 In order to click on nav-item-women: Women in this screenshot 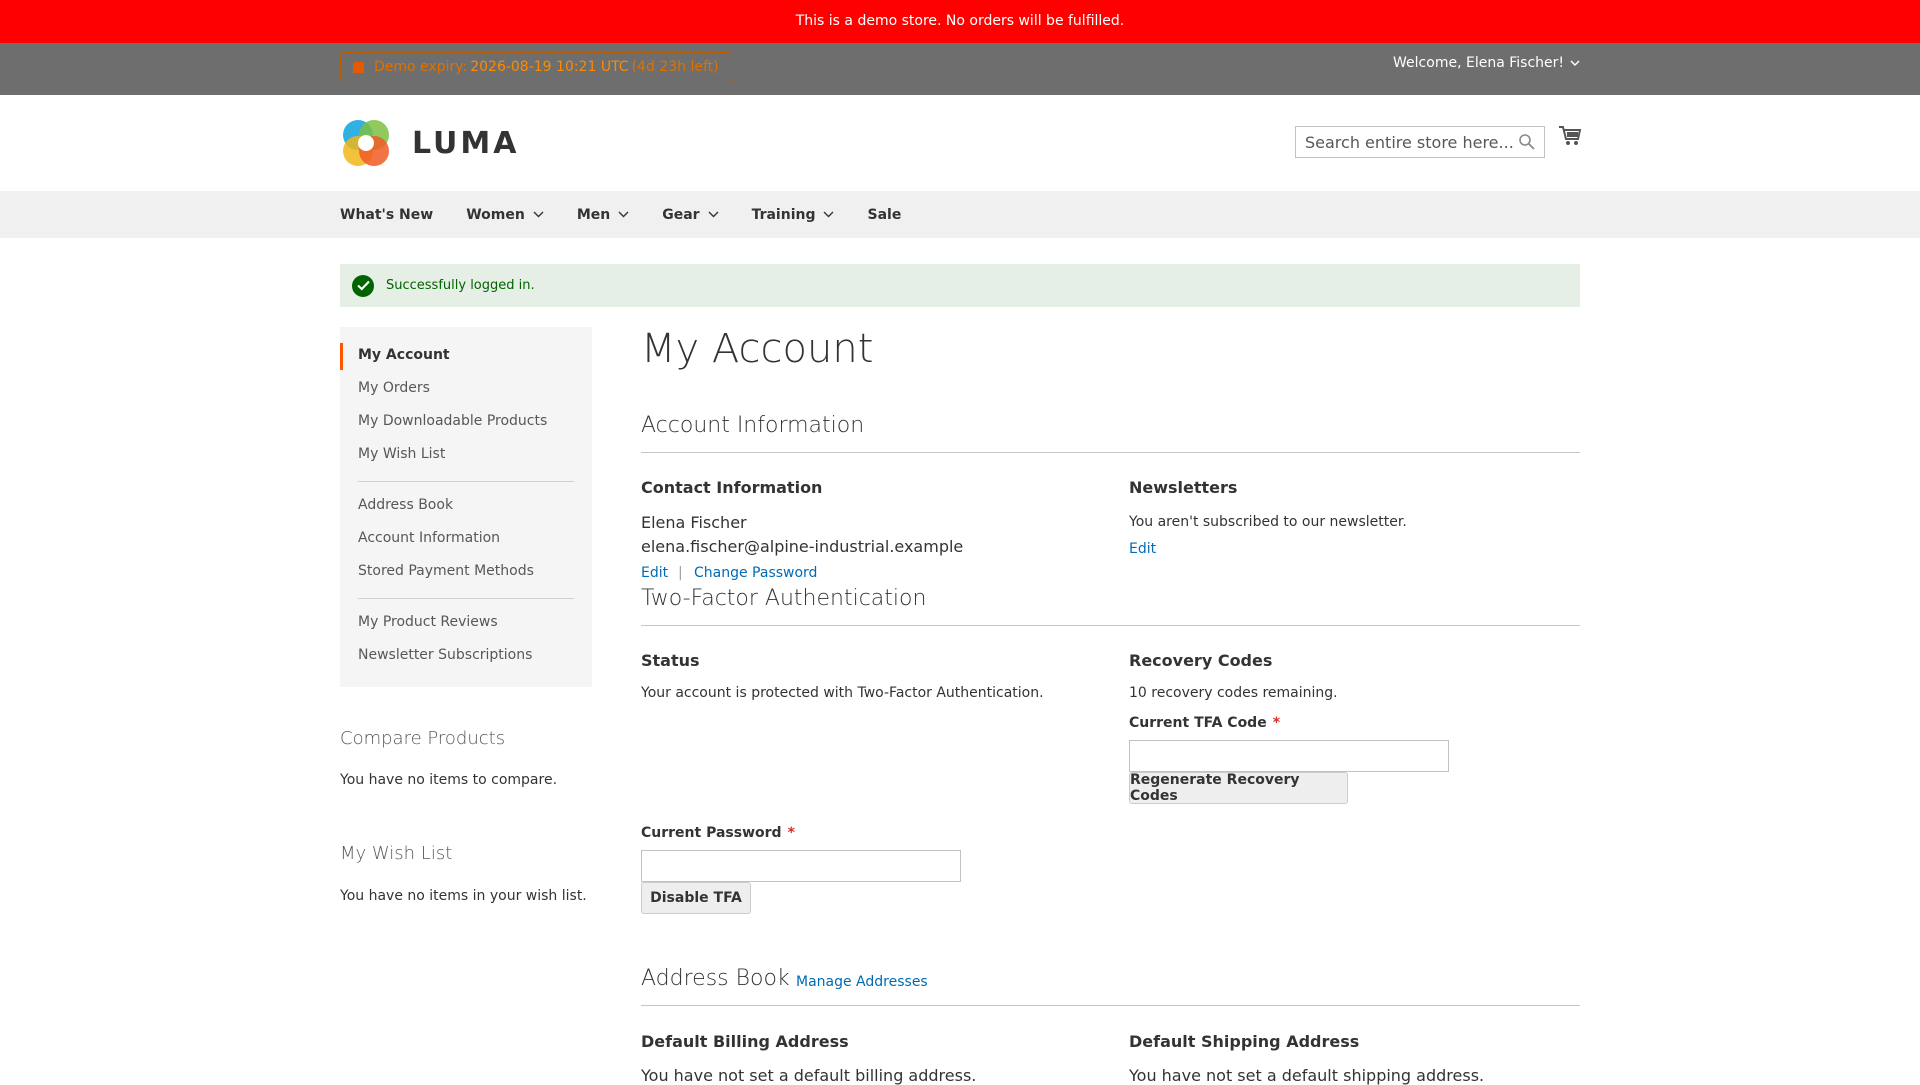, I will do `click(505, 215)`.